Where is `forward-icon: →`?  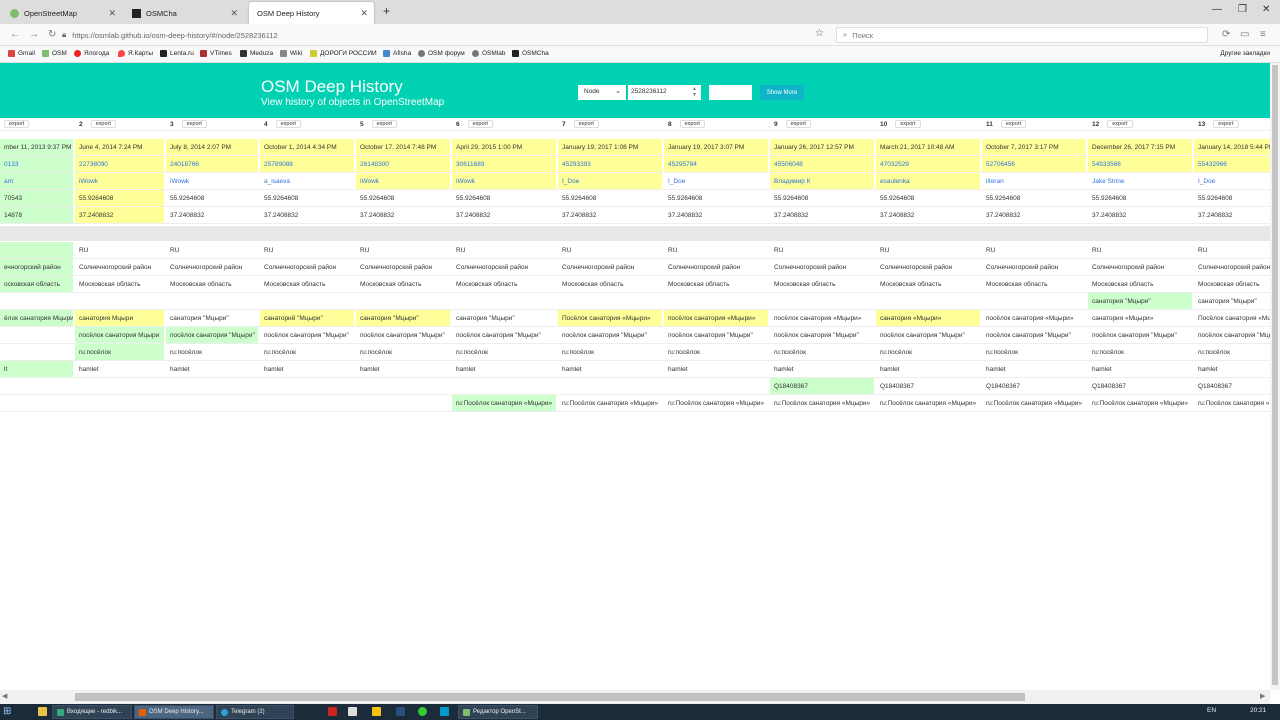 forward-icon: → is located at coordinates (34, 34).